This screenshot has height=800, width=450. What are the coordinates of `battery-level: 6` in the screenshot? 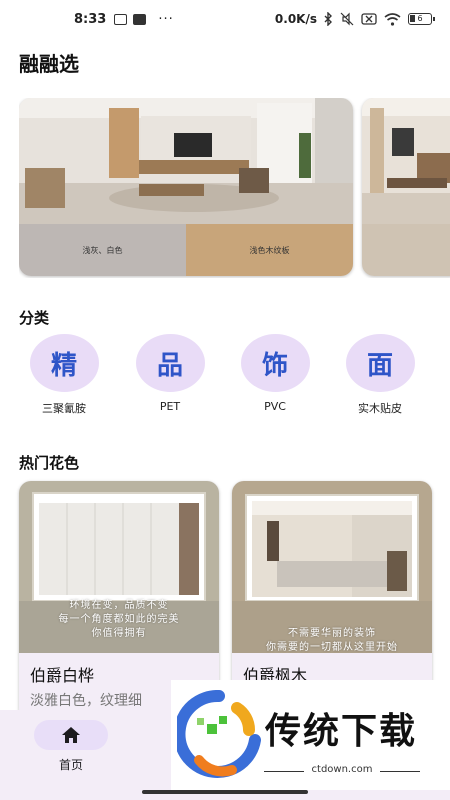 It's located at (420, 18).